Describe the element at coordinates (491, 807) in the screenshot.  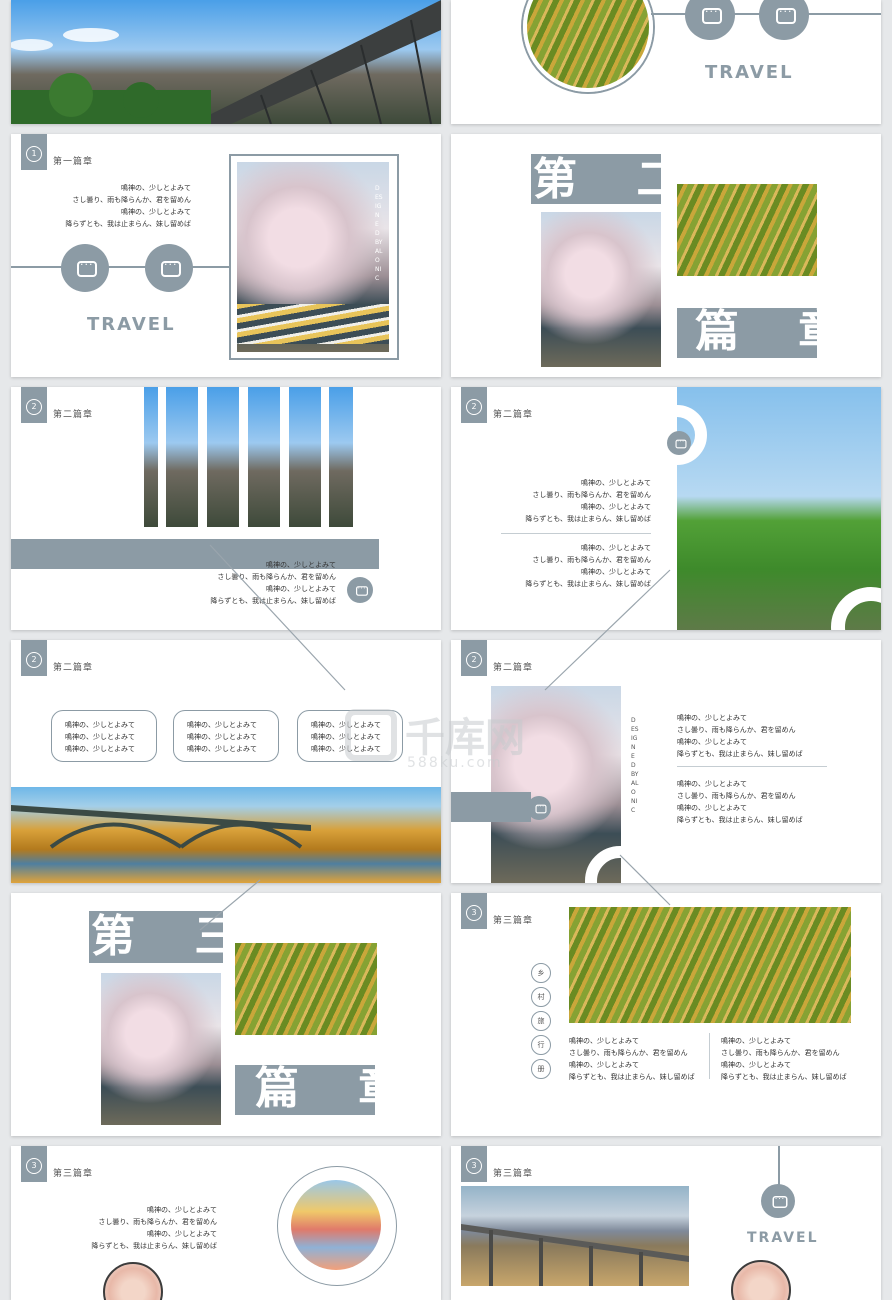
I see `accent-block` at that location.